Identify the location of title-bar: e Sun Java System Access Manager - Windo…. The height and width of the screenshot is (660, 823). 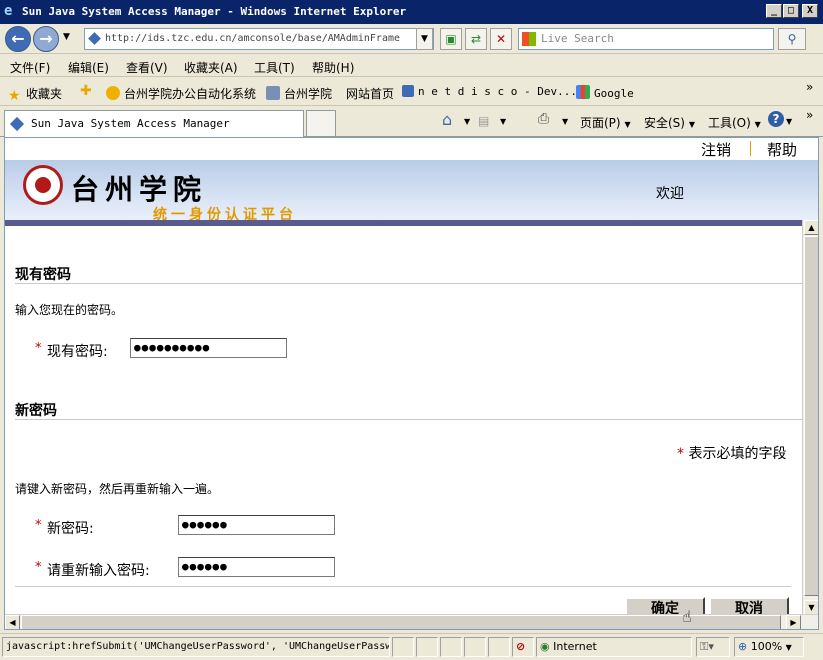
(411, 12).